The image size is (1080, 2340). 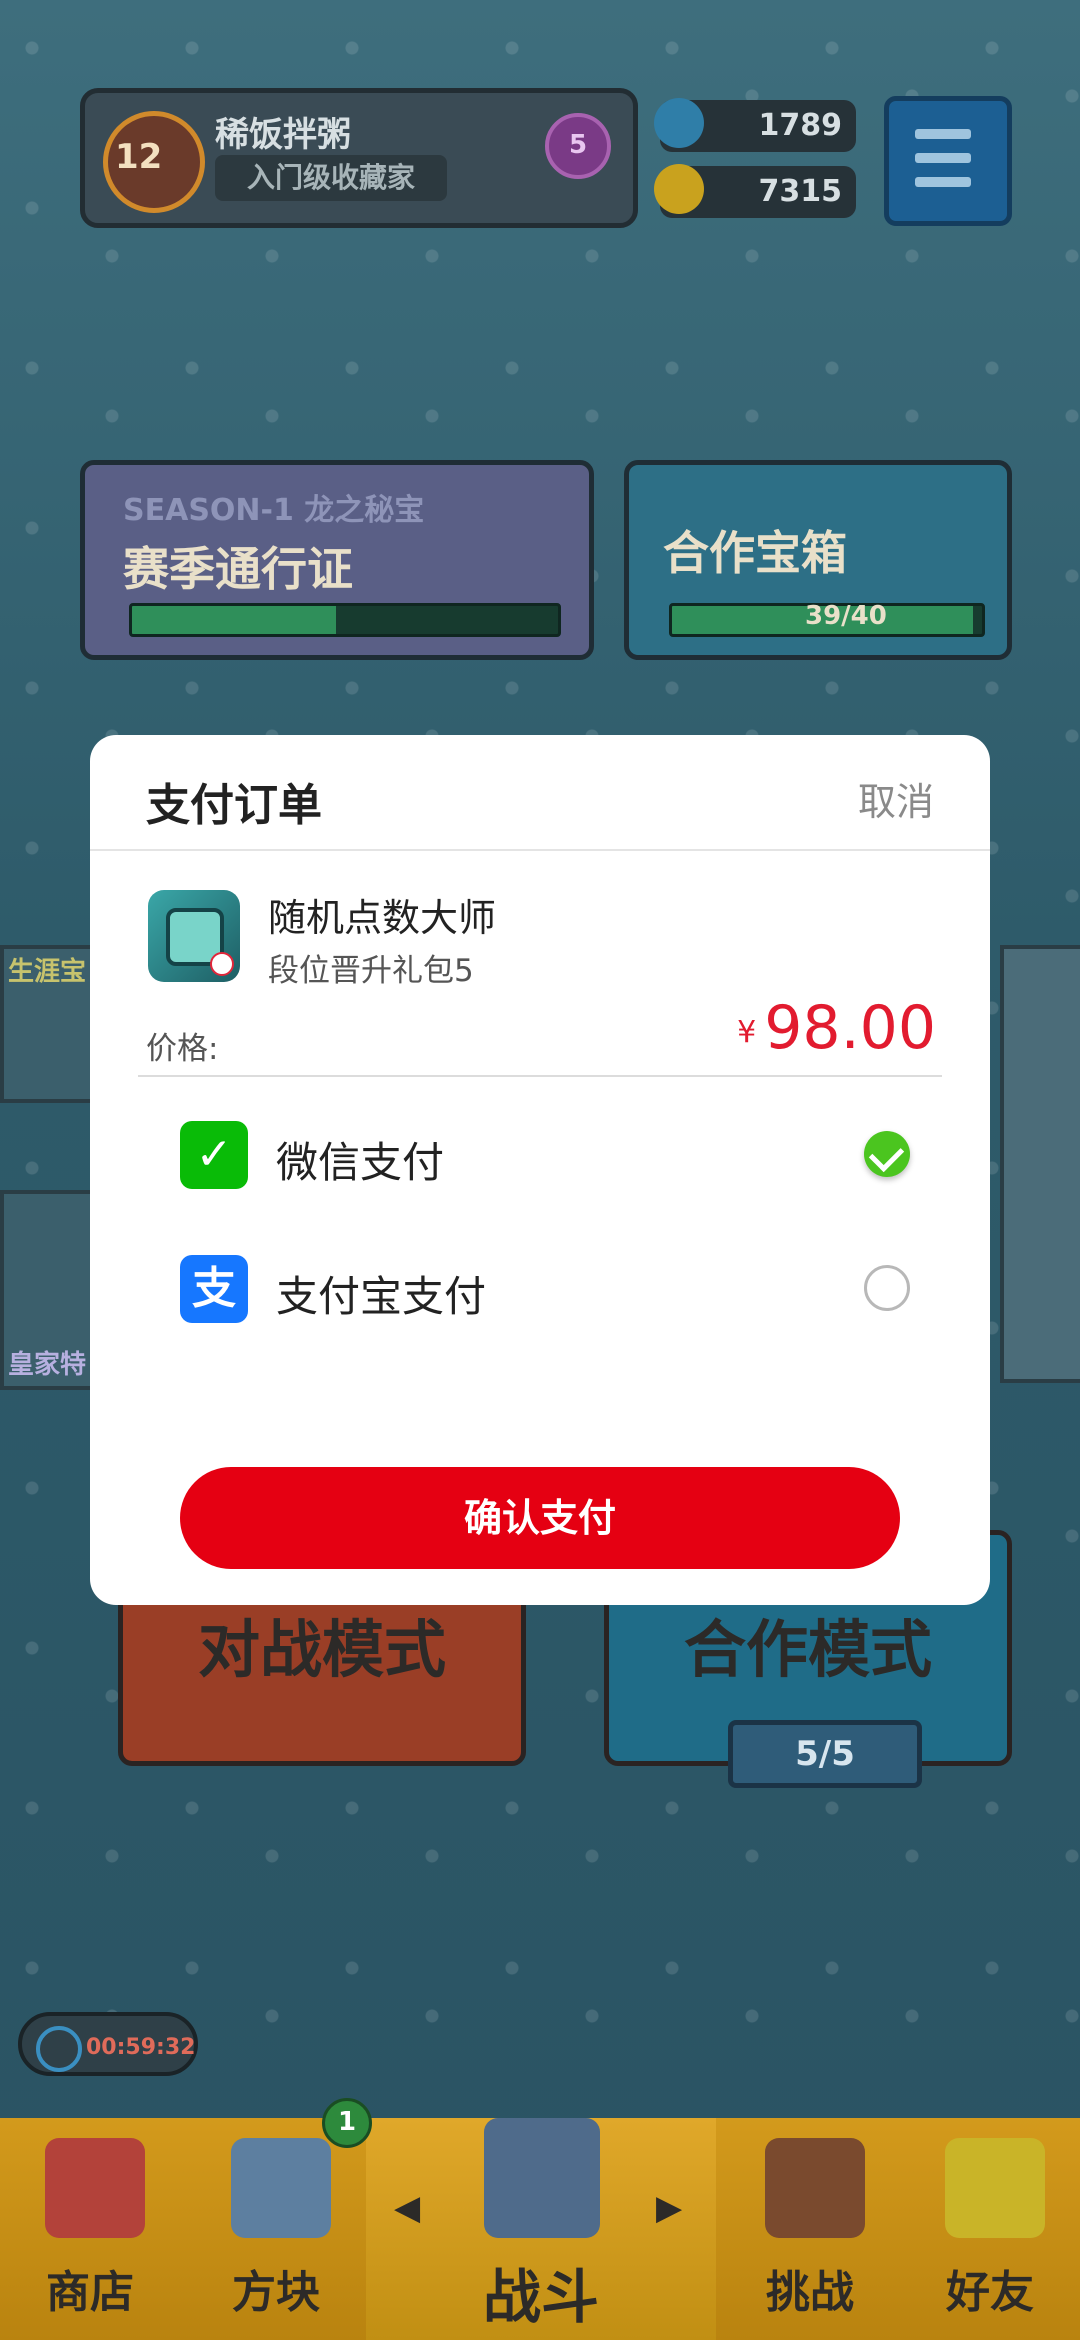 I want to click on coop-mode-count: 5/5, so click(x=825, y=1754).